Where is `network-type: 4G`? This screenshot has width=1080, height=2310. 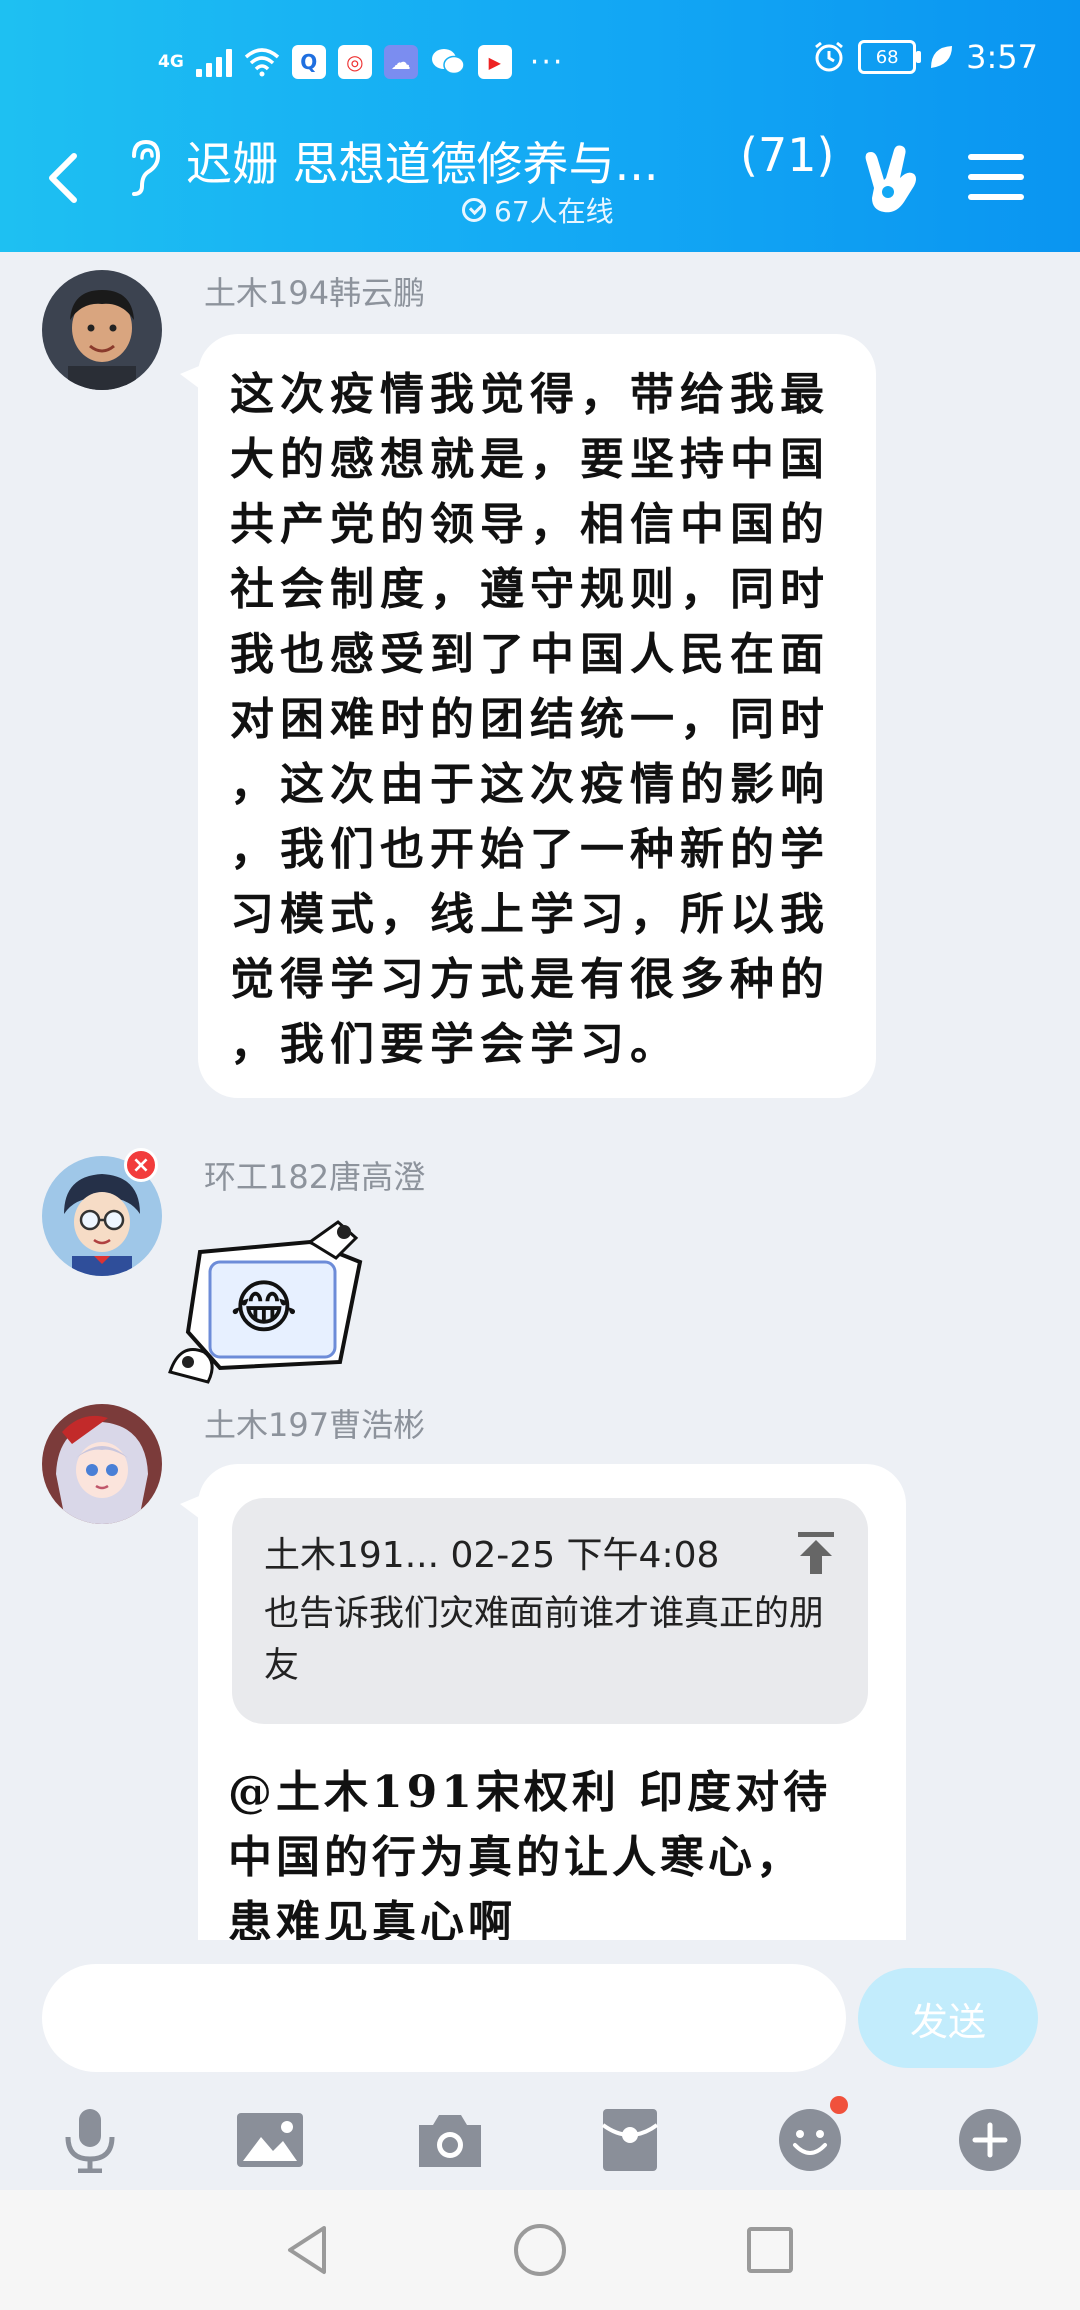 network-type: 4G is located at coordinates (171, 61).